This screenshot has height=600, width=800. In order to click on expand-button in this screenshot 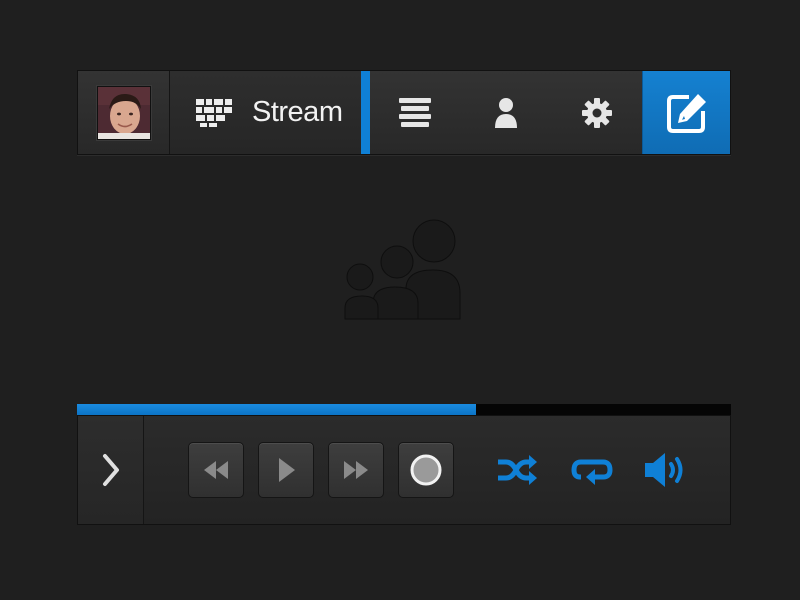, I will do `click(111, 470)`.